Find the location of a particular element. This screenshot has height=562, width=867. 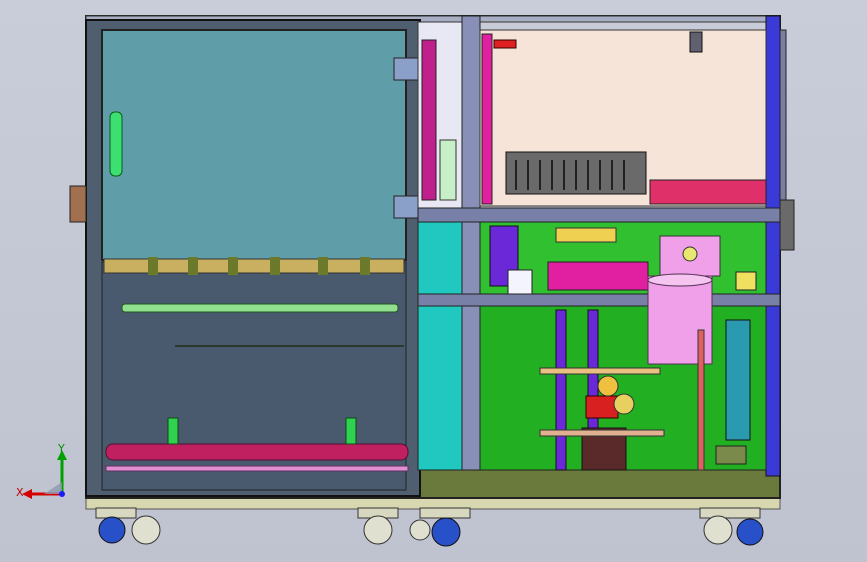

vertical-rod-right is located at coordinates (701, 400).